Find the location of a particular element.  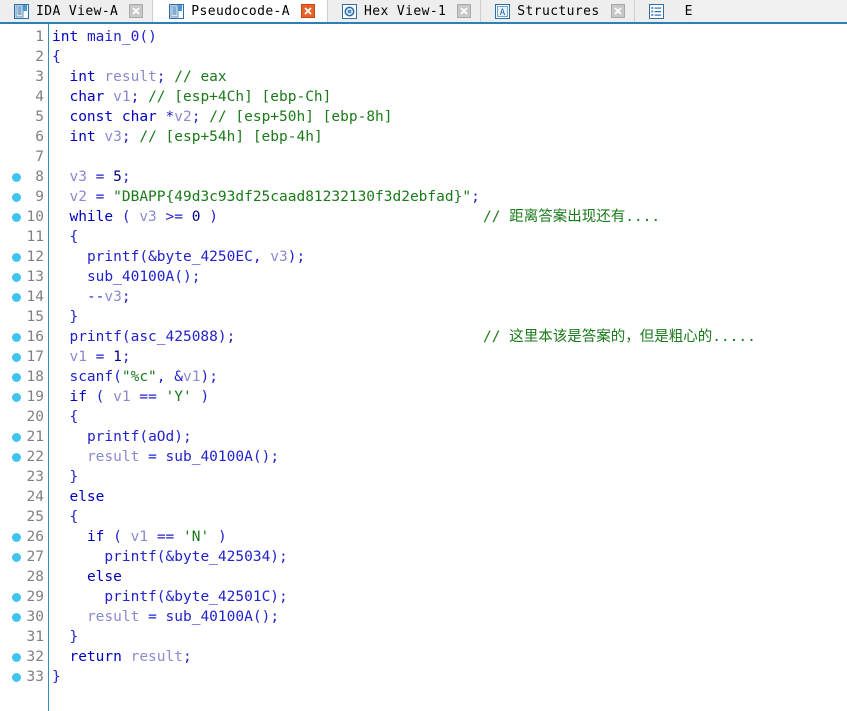

line-number: 1 is located at coordinates (39, 37).